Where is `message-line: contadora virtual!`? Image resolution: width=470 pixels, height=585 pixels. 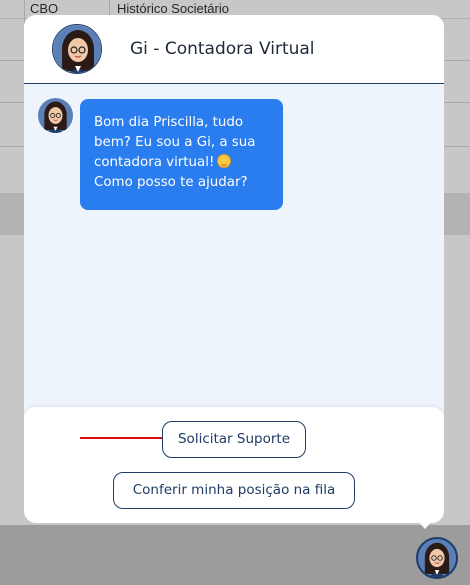 message-line: contadora virtual! is located at coordinates (154, 162).